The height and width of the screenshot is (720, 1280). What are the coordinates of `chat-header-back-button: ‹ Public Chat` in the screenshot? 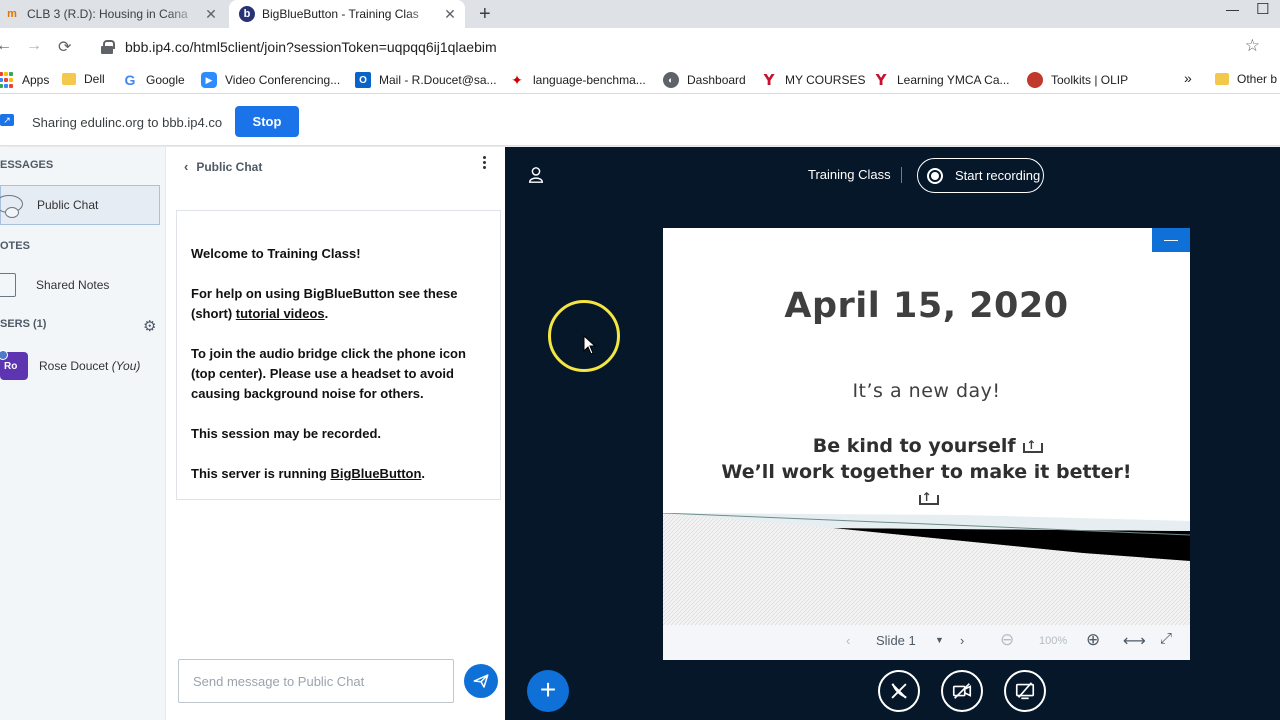 It's located at (223, 166).